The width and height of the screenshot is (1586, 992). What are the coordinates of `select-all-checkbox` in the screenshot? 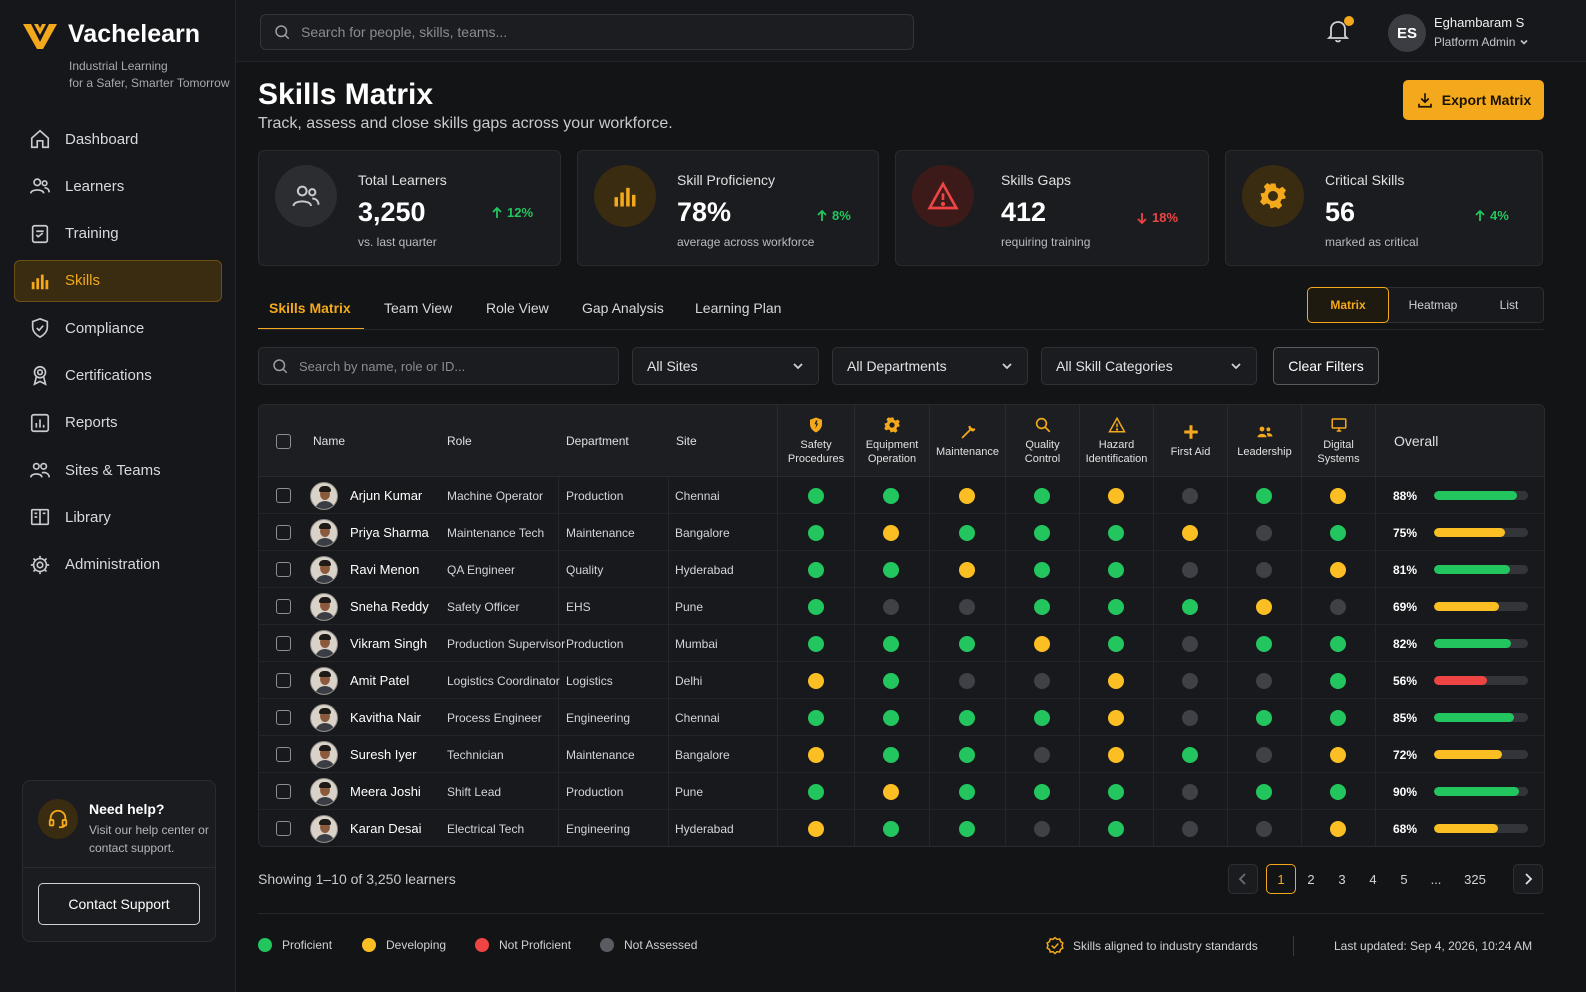 It's located at (283, 441).